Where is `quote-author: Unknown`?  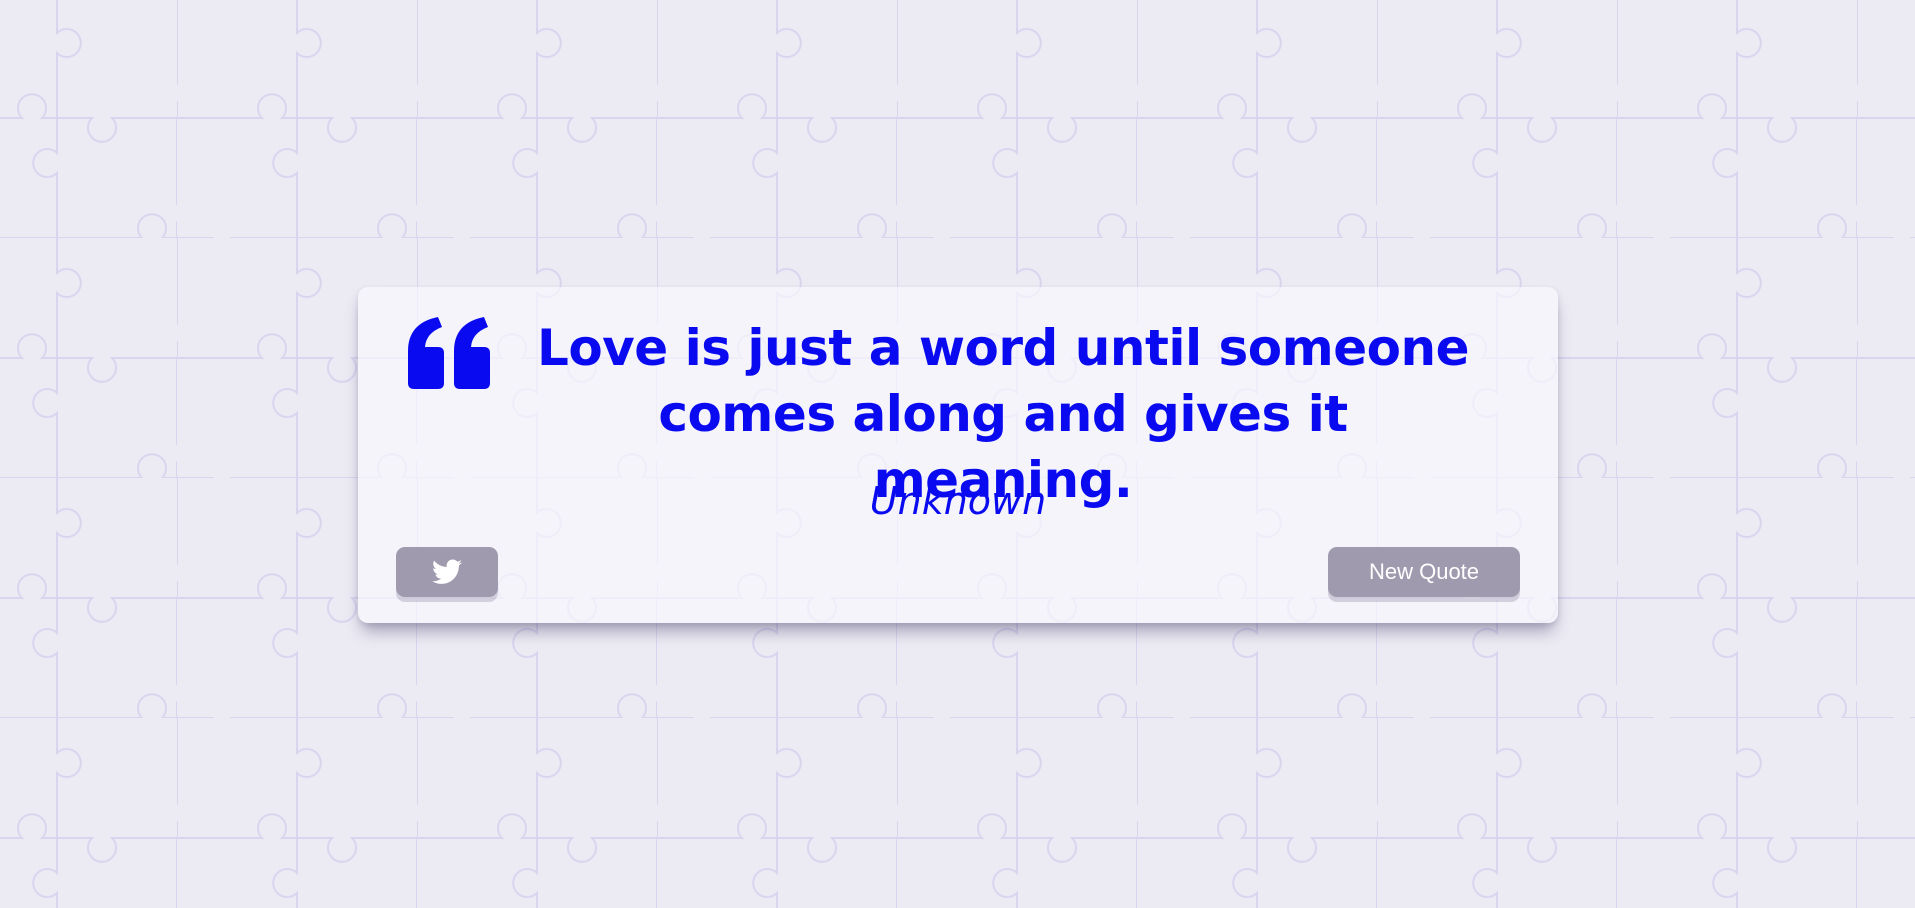
quote-author: Unknown is located at coordinates (958, 501).